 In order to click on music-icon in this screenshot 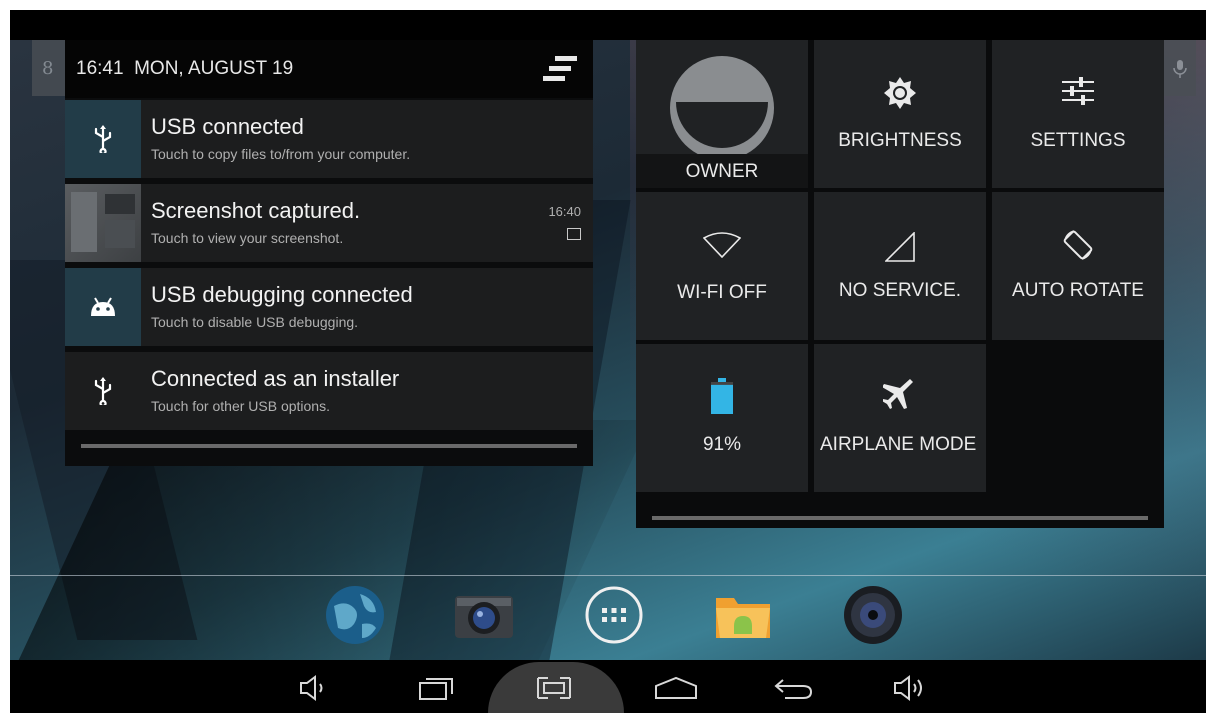, I will do `click(873, 615)`.